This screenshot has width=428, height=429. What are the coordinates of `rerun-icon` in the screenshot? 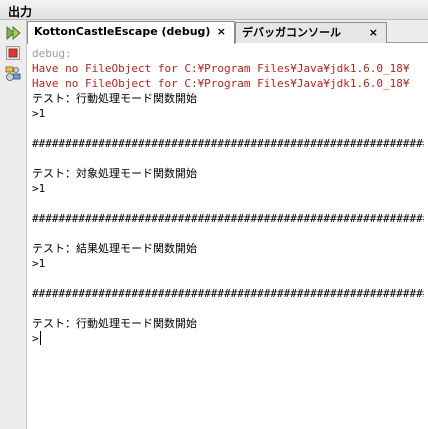 It's located at (13, 33).